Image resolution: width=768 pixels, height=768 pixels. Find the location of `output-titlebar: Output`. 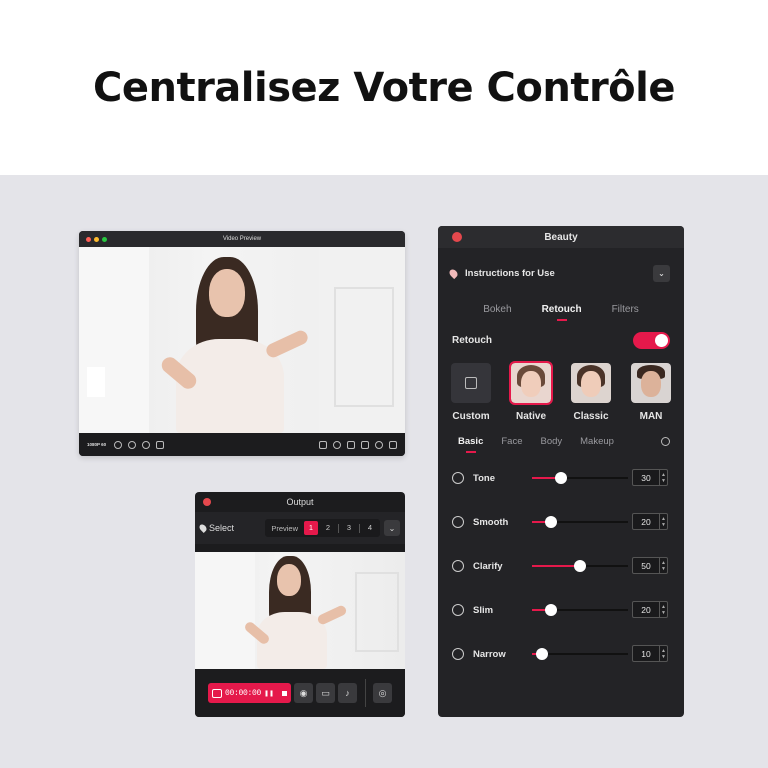

output-titlebar: Output is located at coordinates (300, 502).